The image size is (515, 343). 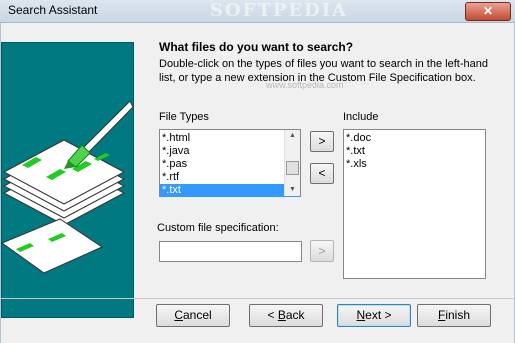 What do you see at coordinates (218, 228) in the screenshot?
I see `custom-spec-label: Custom file specification:` at bounding box center [218, 228].